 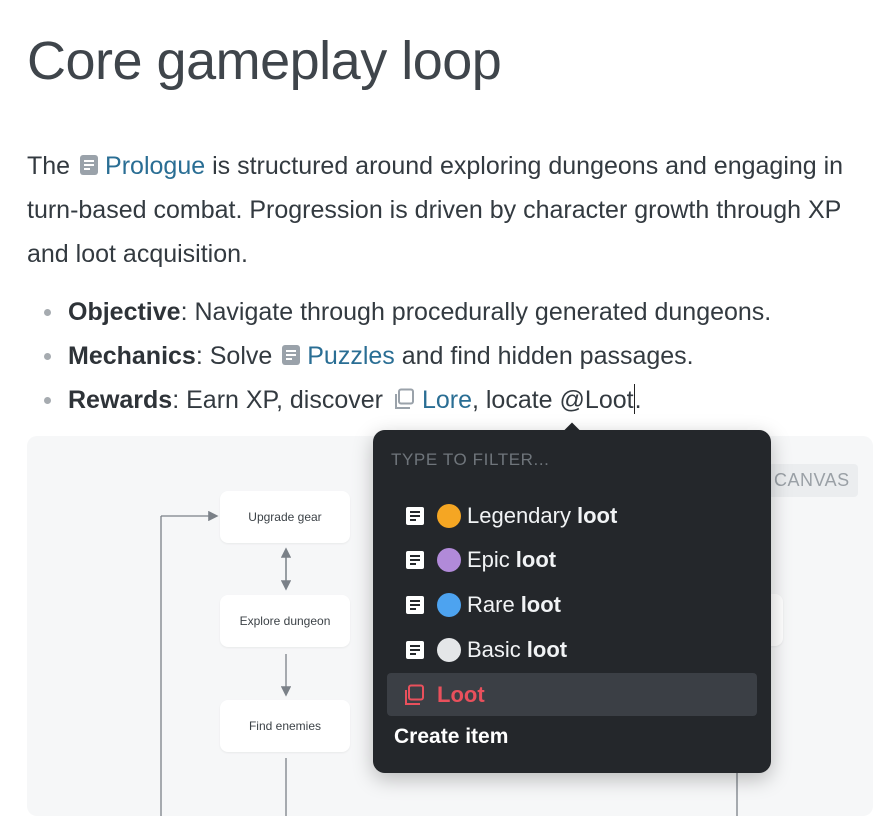 I want to click on puzzles-link: Puzzles, so click(x=351, y=356).